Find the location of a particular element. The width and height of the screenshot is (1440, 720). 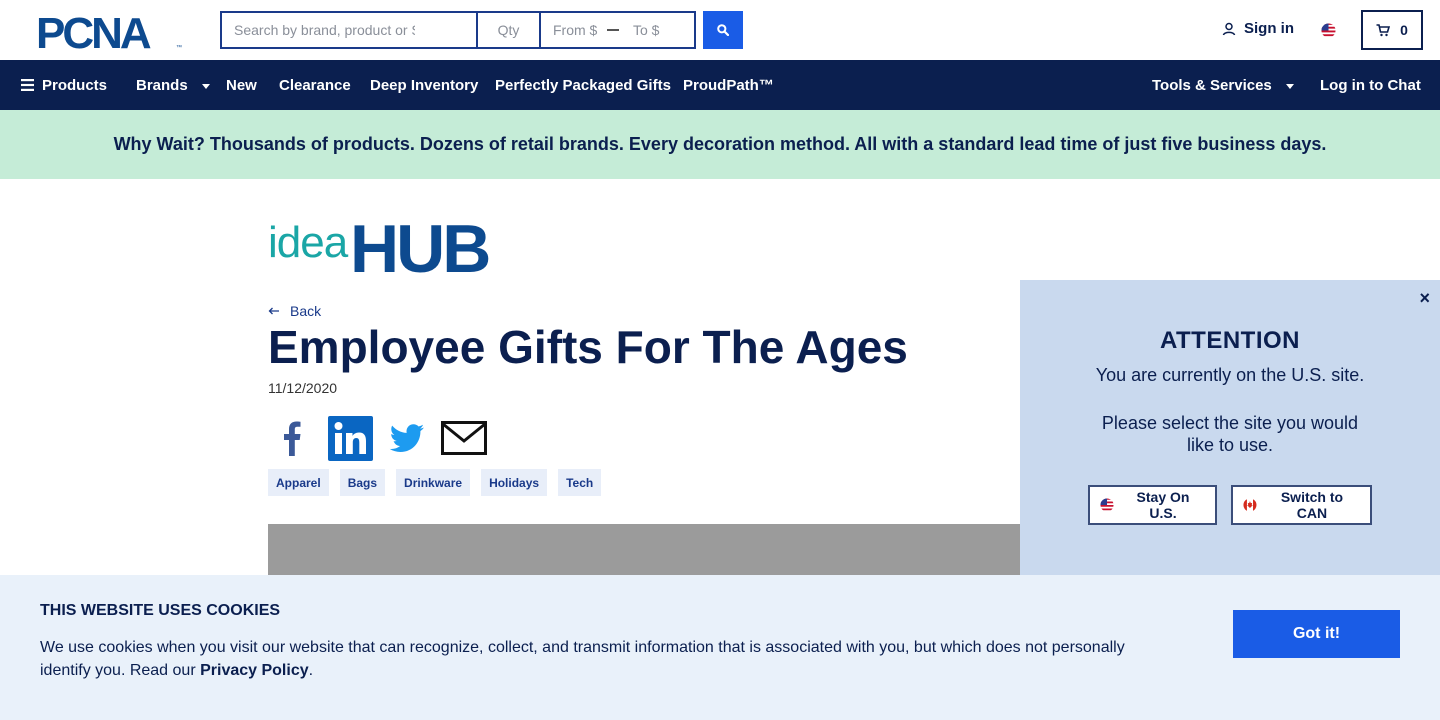

user-icon is located at coordinates (1229, 28).